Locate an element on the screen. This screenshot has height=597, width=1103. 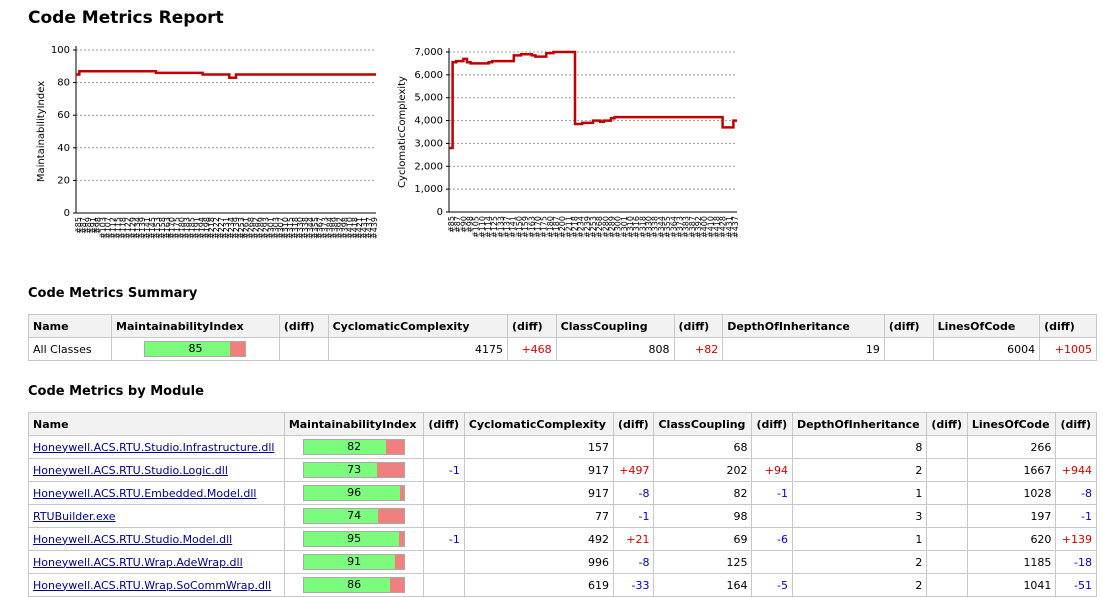
diff-value: +497 is located at coordinates (634, 470).